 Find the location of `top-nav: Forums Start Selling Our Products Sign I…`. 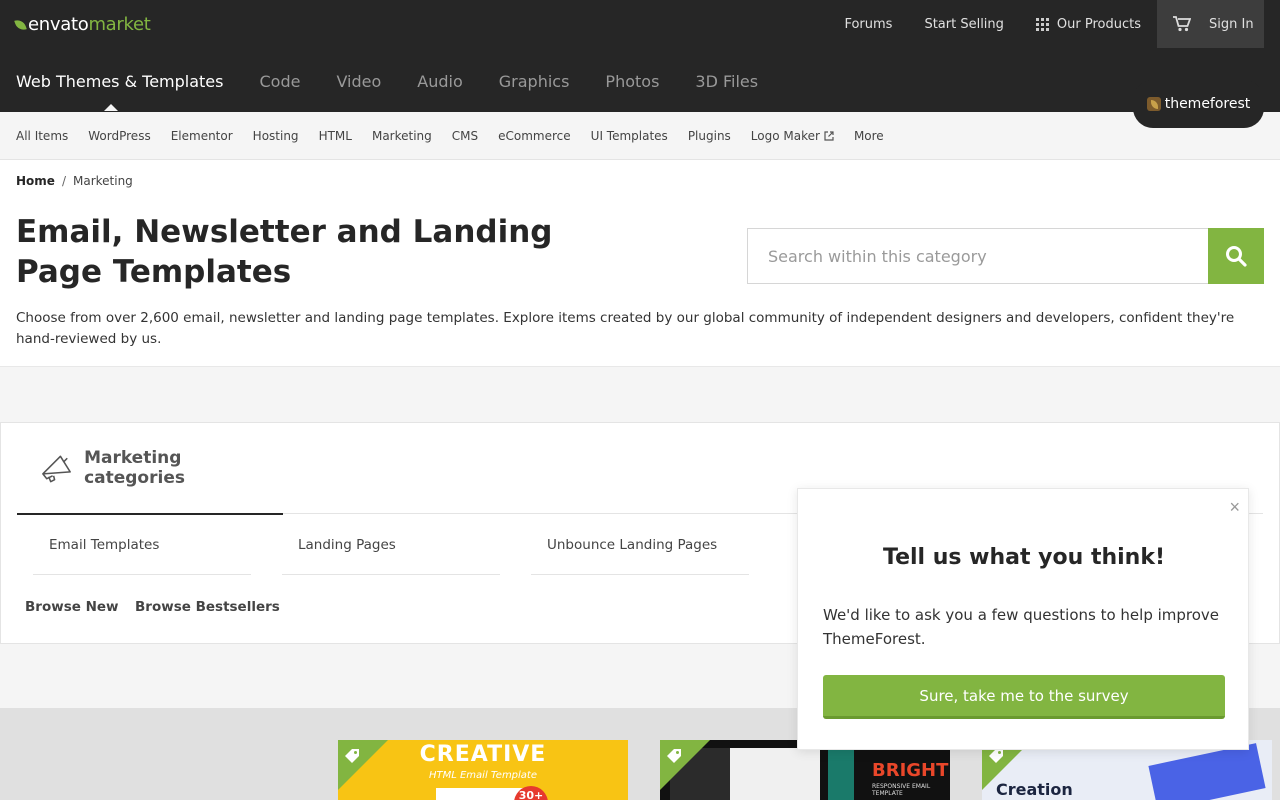

top-nav: Forums Start Selling Our Products Sign I… is located at coordinates (1038, 24).